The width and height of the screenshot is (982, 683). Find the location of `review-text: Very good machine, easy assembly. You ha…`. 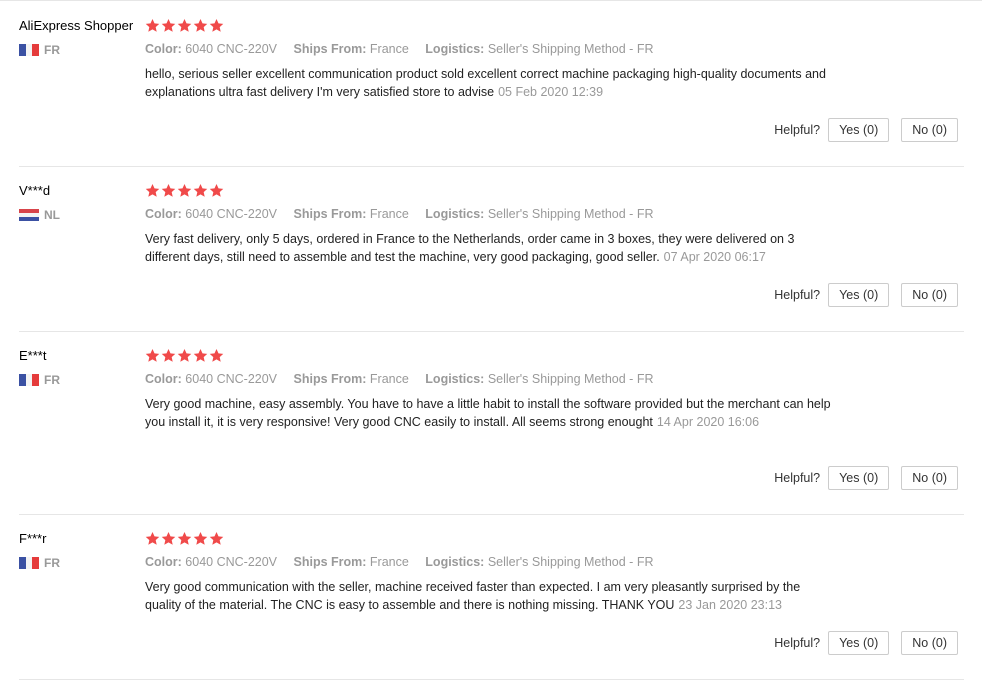

review-text: Very good machine, easy assembly. You ha… is located at coordinates (490, 413).